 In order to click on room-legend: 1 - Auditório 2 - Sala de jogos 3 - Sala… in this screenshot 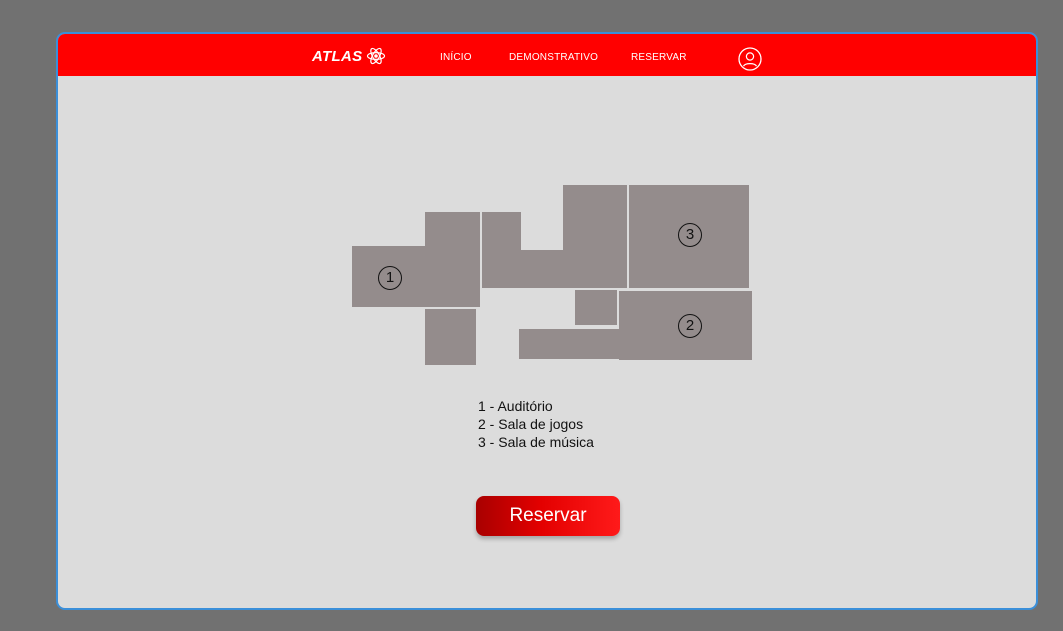, I will do `click(536, 424)`.